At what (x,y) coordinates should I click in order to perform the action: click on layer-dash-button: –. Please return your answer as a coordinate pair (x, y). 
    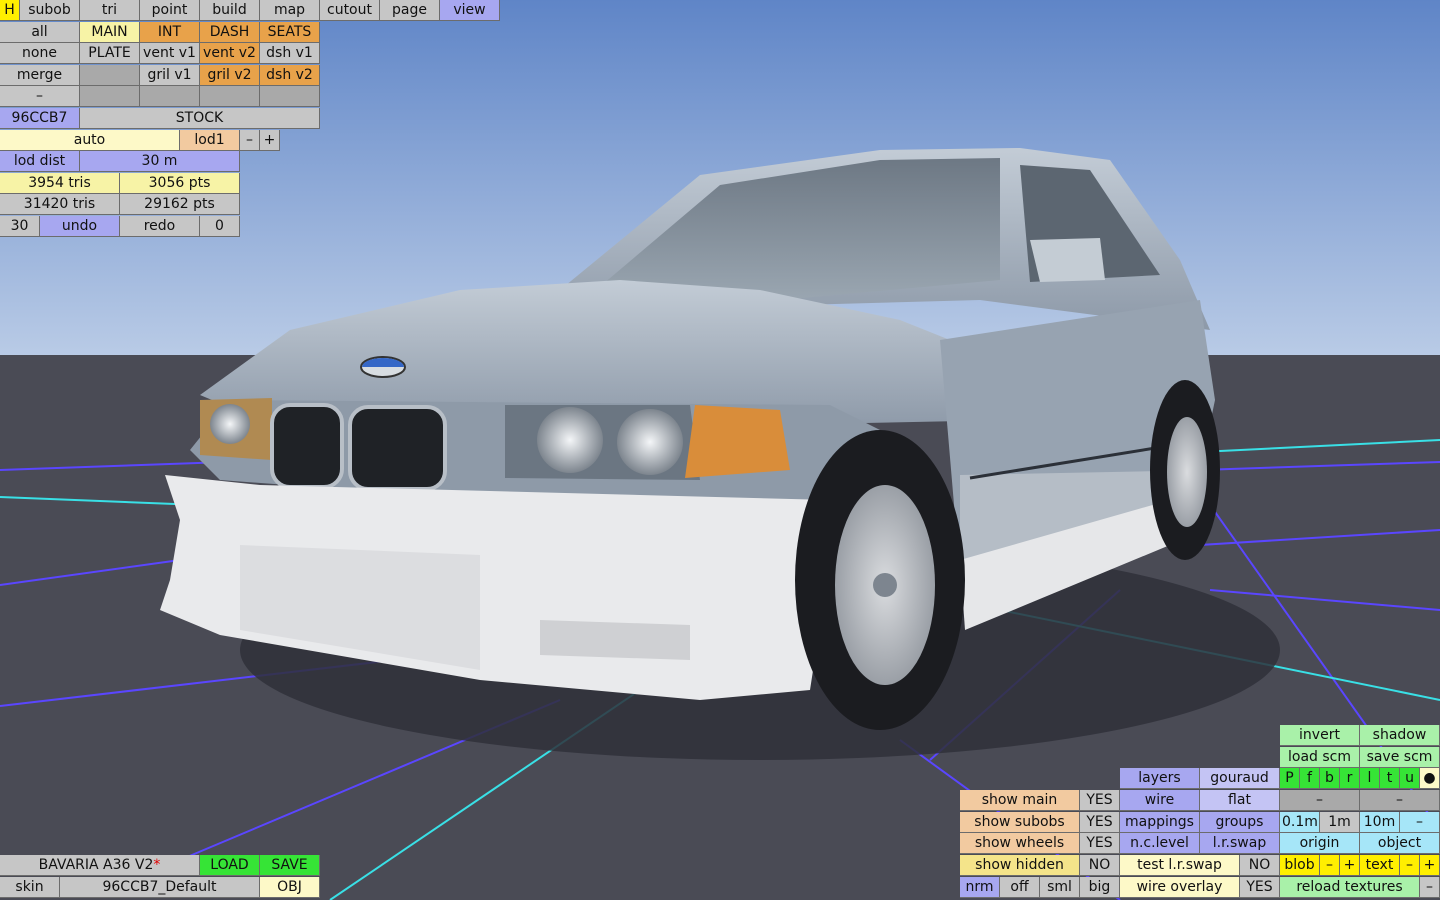
    Looking at the image, I should click on (1320, 800).